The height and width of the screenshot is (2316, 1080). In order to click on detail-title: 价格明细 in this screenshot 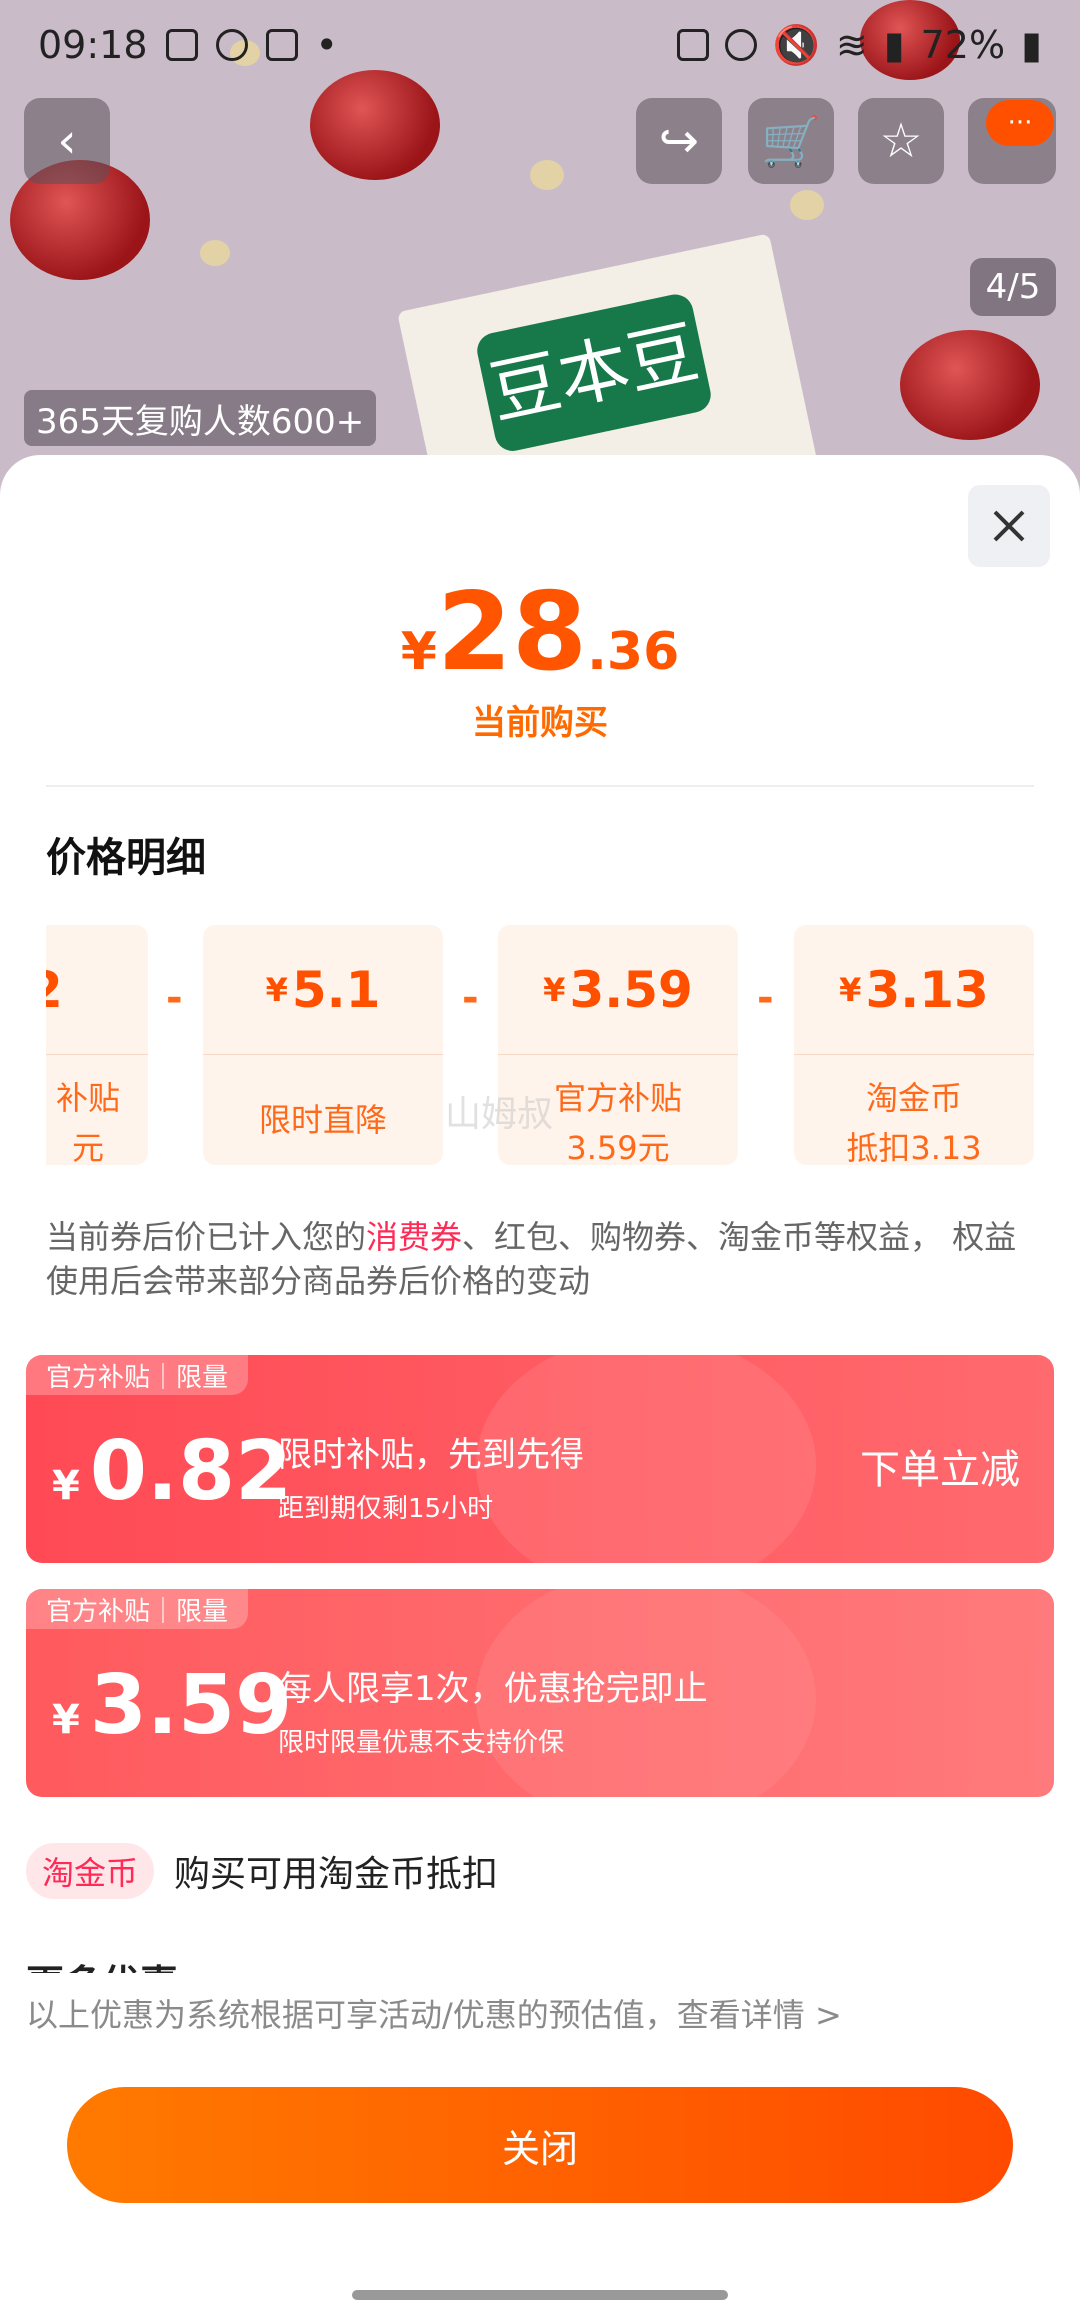, I will do `click(126, 858)`.